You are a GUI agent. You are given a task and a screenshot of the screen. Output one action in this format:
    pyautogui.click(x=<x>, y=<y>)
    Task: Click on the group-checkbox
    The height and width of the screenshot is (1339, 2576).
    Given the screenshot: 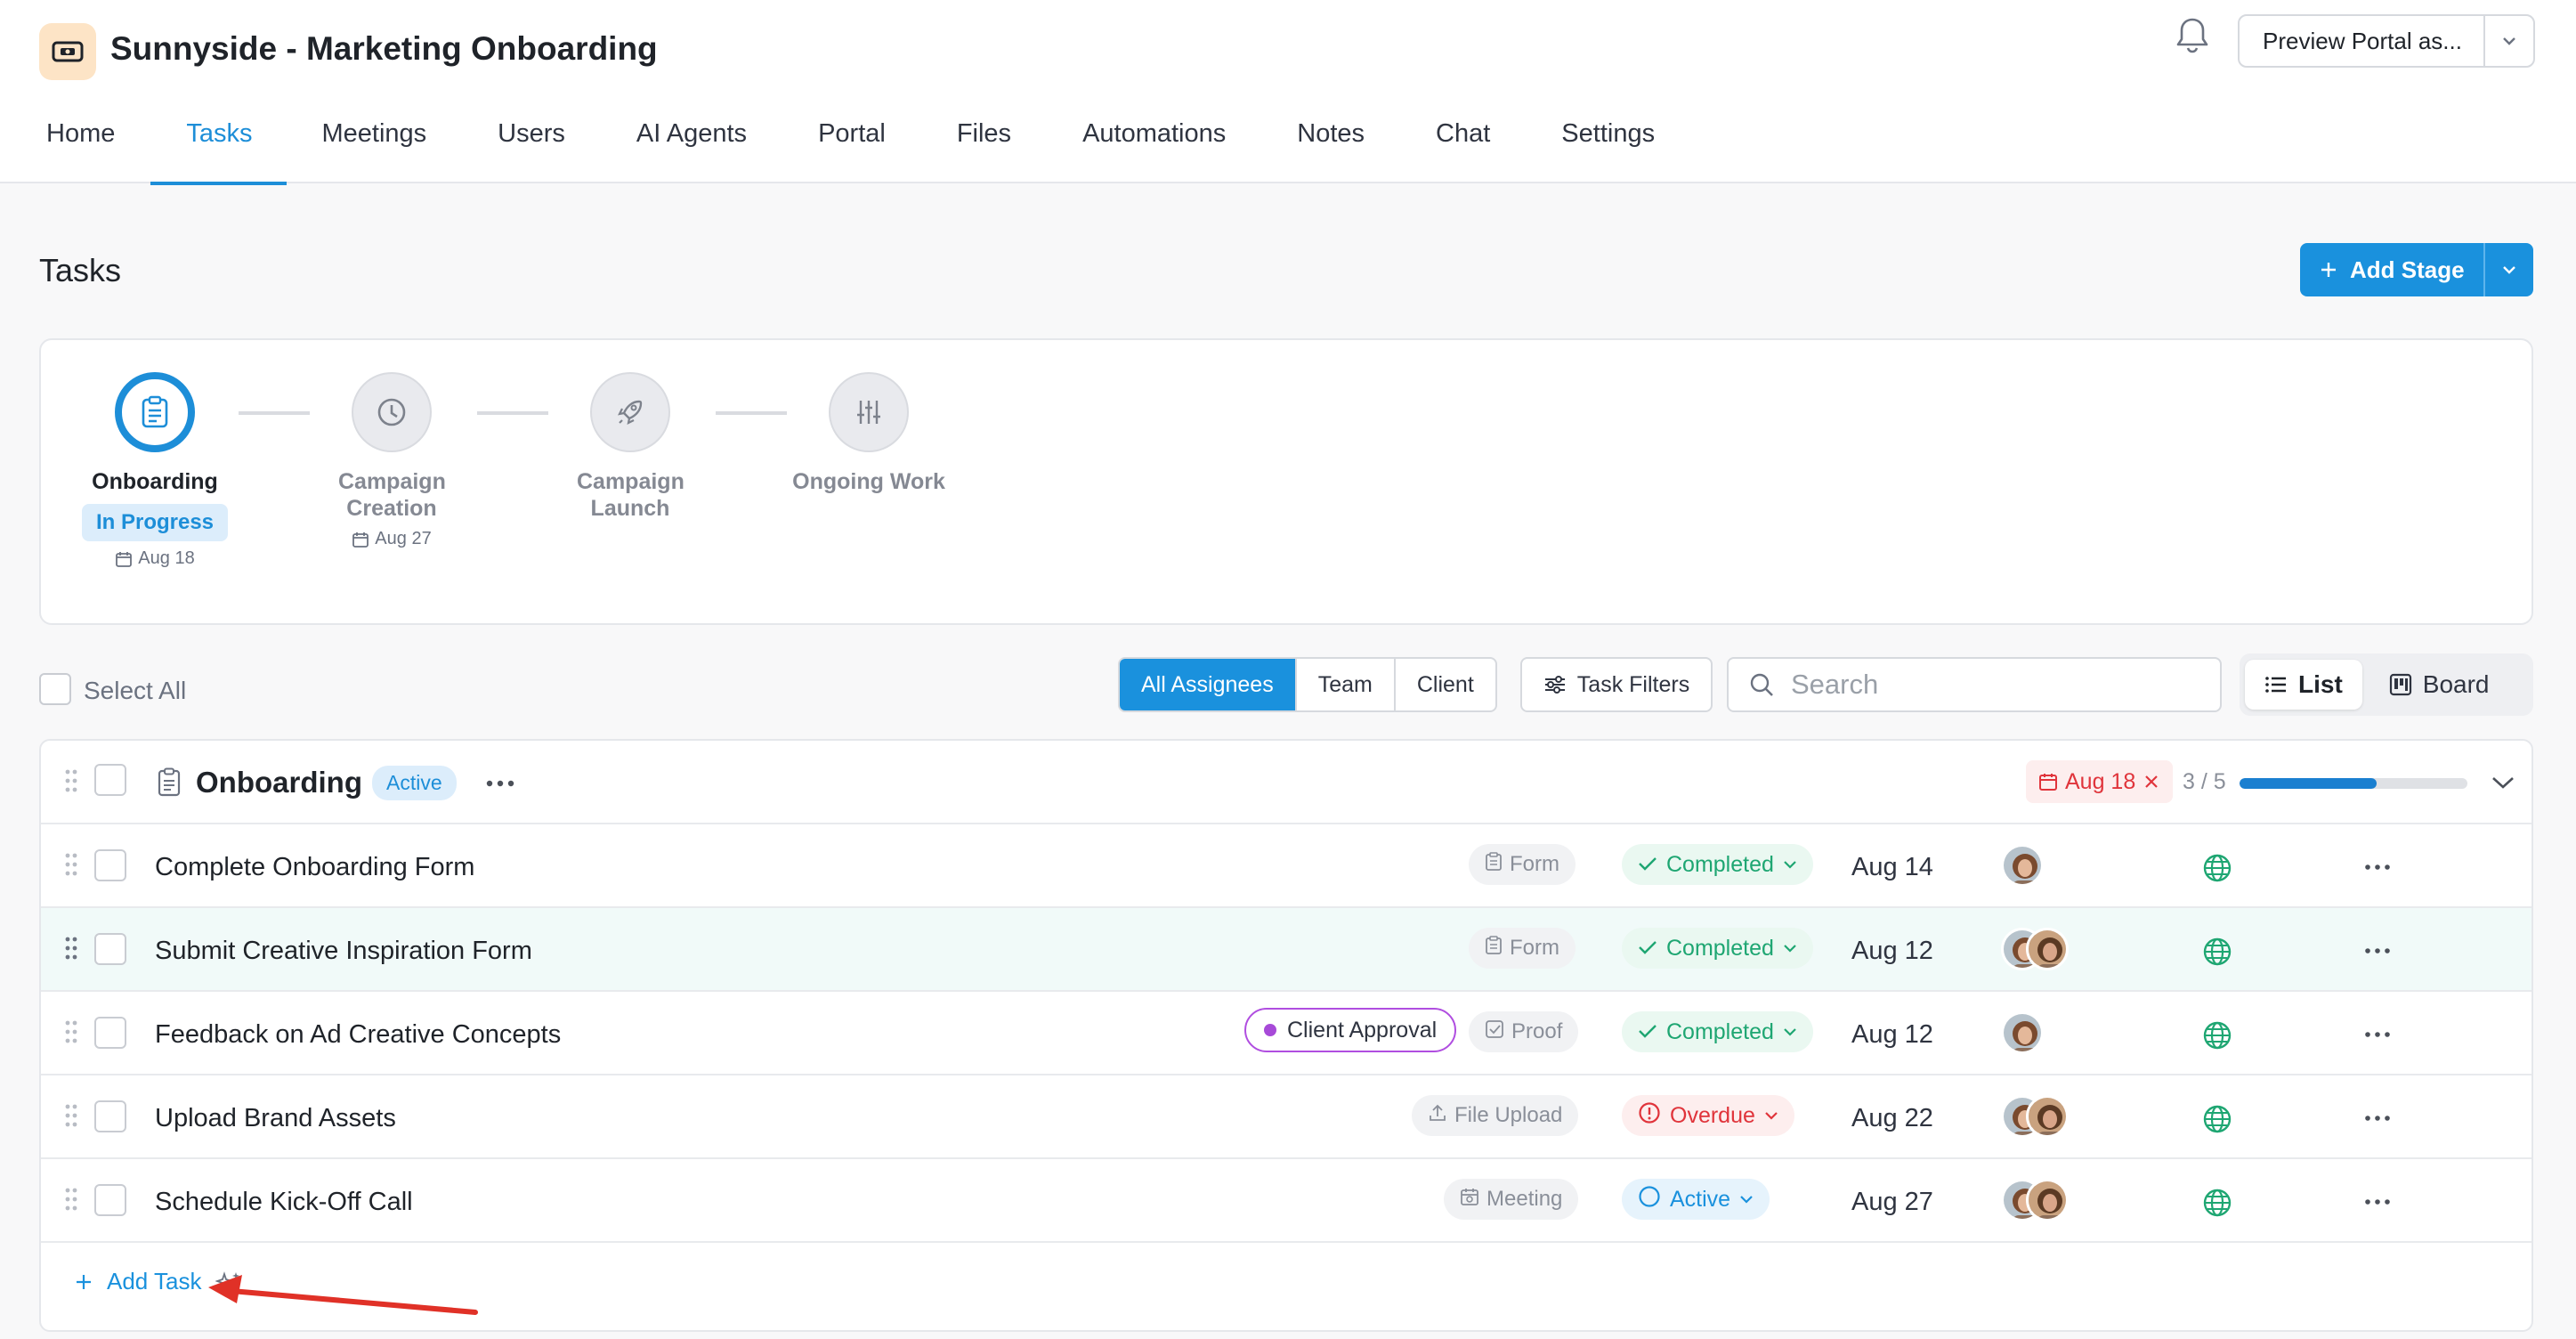 What is the action you would take?
    pyautogui.click(x=110, y=780)
    